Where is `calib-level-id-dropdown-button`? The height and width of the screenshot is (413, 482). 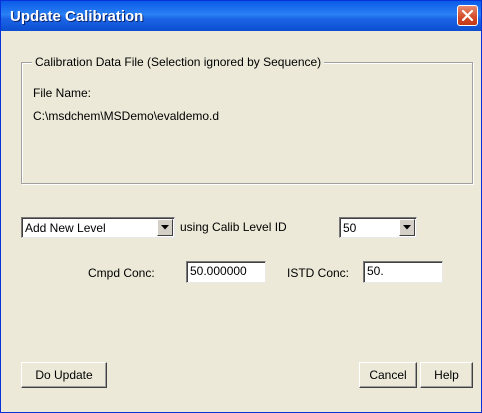 calib-level-id-dropdown-button is located at coordinates (407, 227).